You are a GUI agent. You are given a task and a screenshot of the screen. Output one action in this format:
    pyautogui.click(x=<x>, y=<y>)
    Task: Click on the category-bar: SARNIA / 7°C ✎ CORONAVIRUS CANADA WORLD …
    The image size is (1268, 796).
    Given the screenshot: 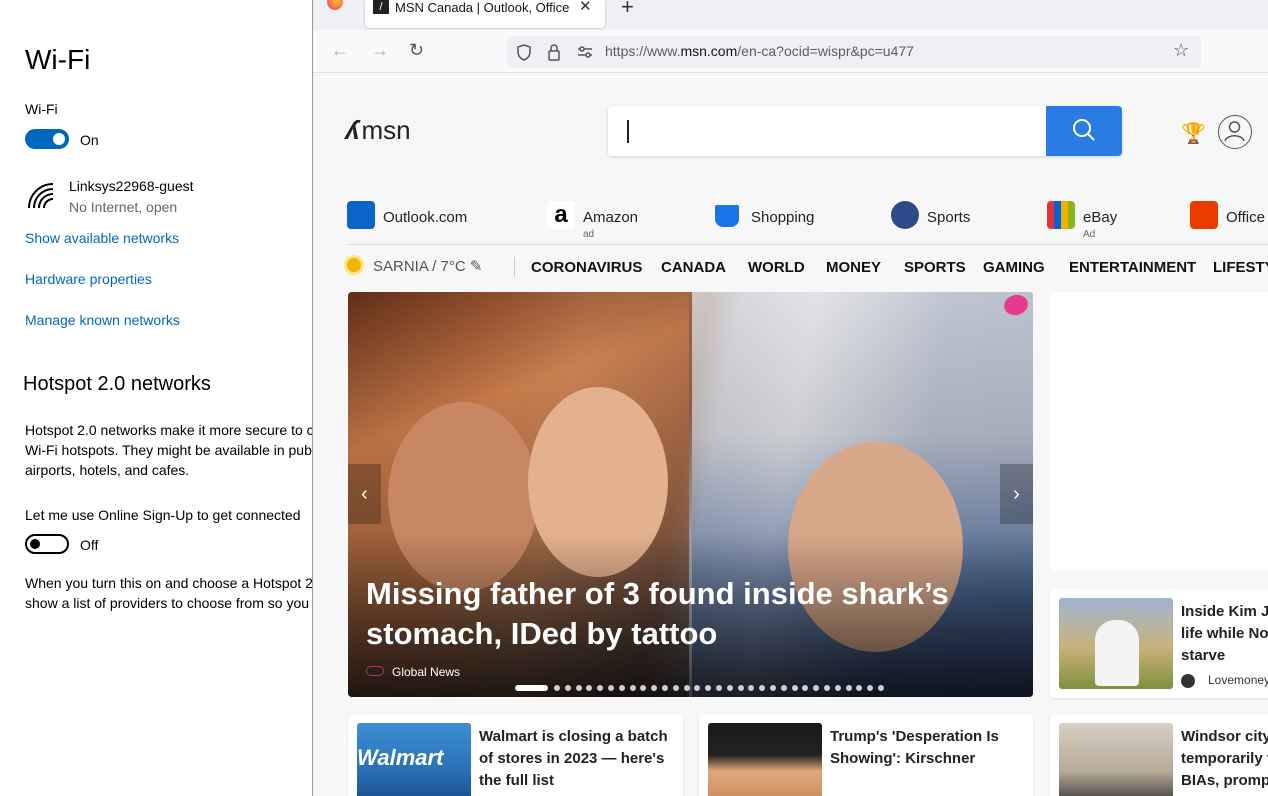 What is the action you would take?
    pyautogui.click(x=807, y=267)
    